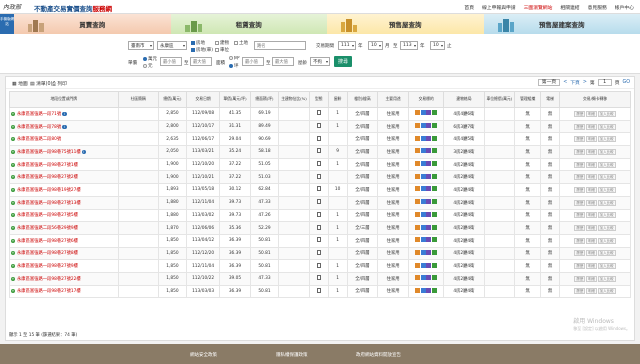  I want to click on road-input, so click(280, 45).